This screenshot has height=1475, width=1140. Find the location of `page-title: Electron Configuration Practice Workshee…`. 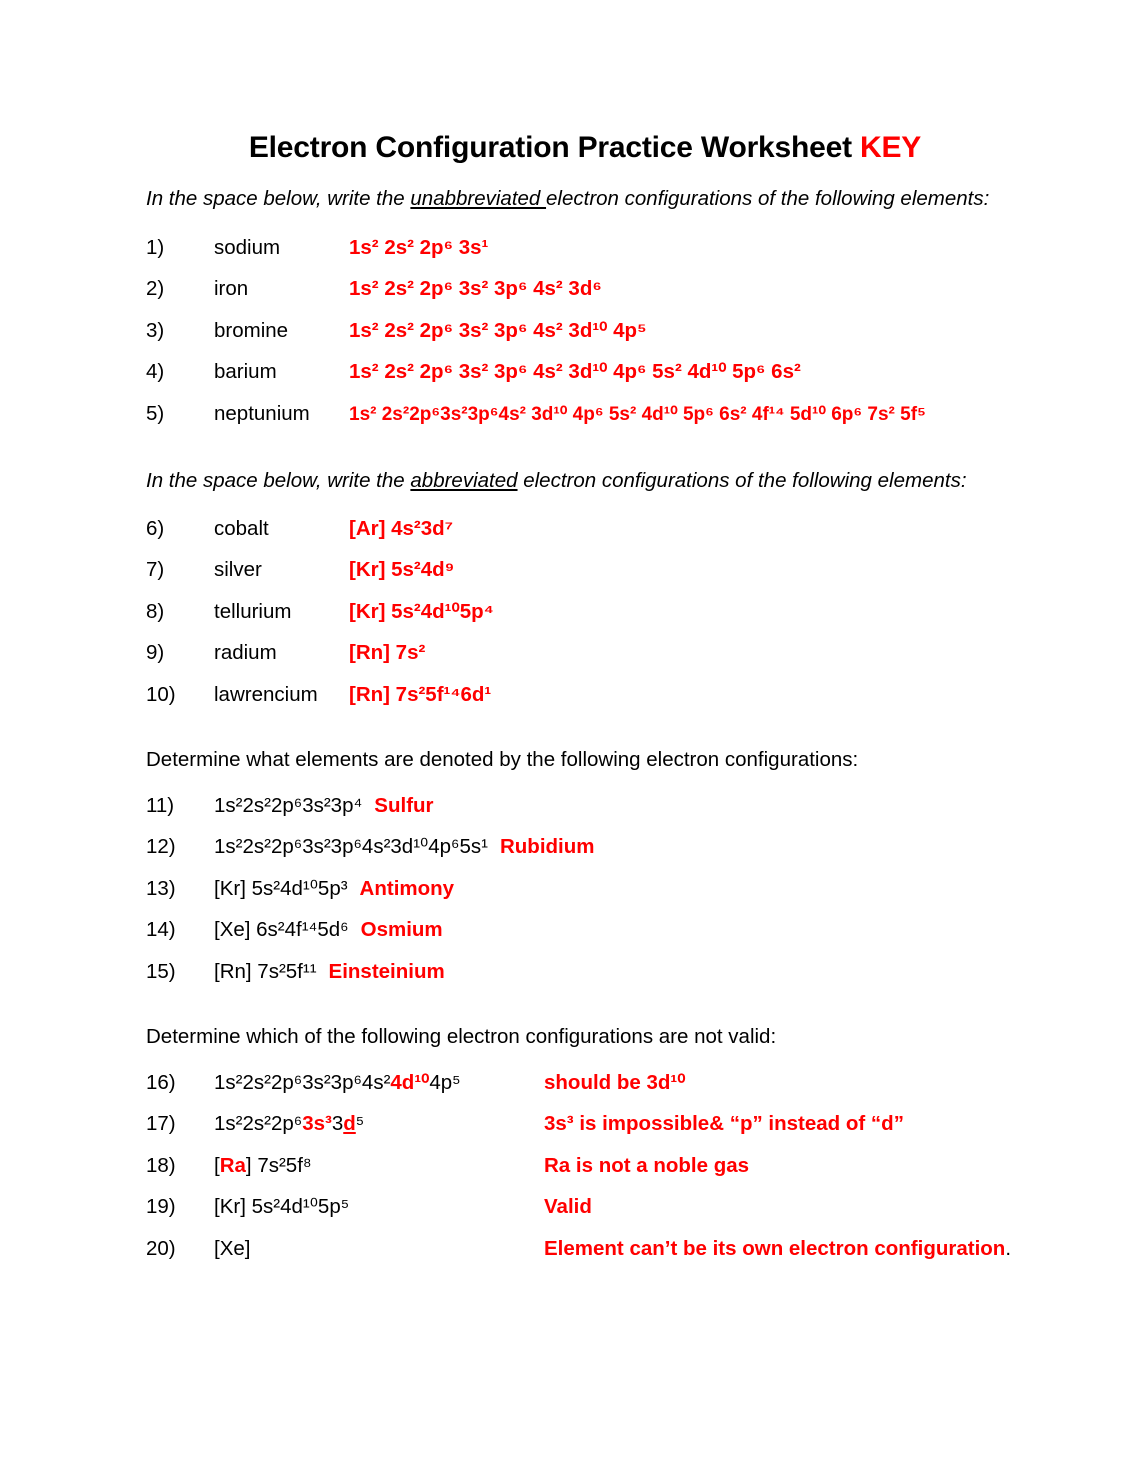

page-title: Electron Configuration Practice Workshee… is located at coordinates (570, 81).